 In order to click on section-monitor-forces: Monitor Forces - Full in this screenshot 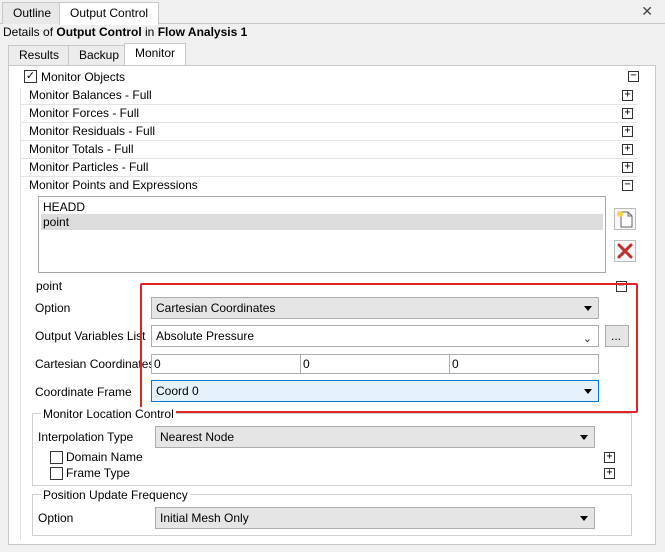, I will do `click(84, 113)`.